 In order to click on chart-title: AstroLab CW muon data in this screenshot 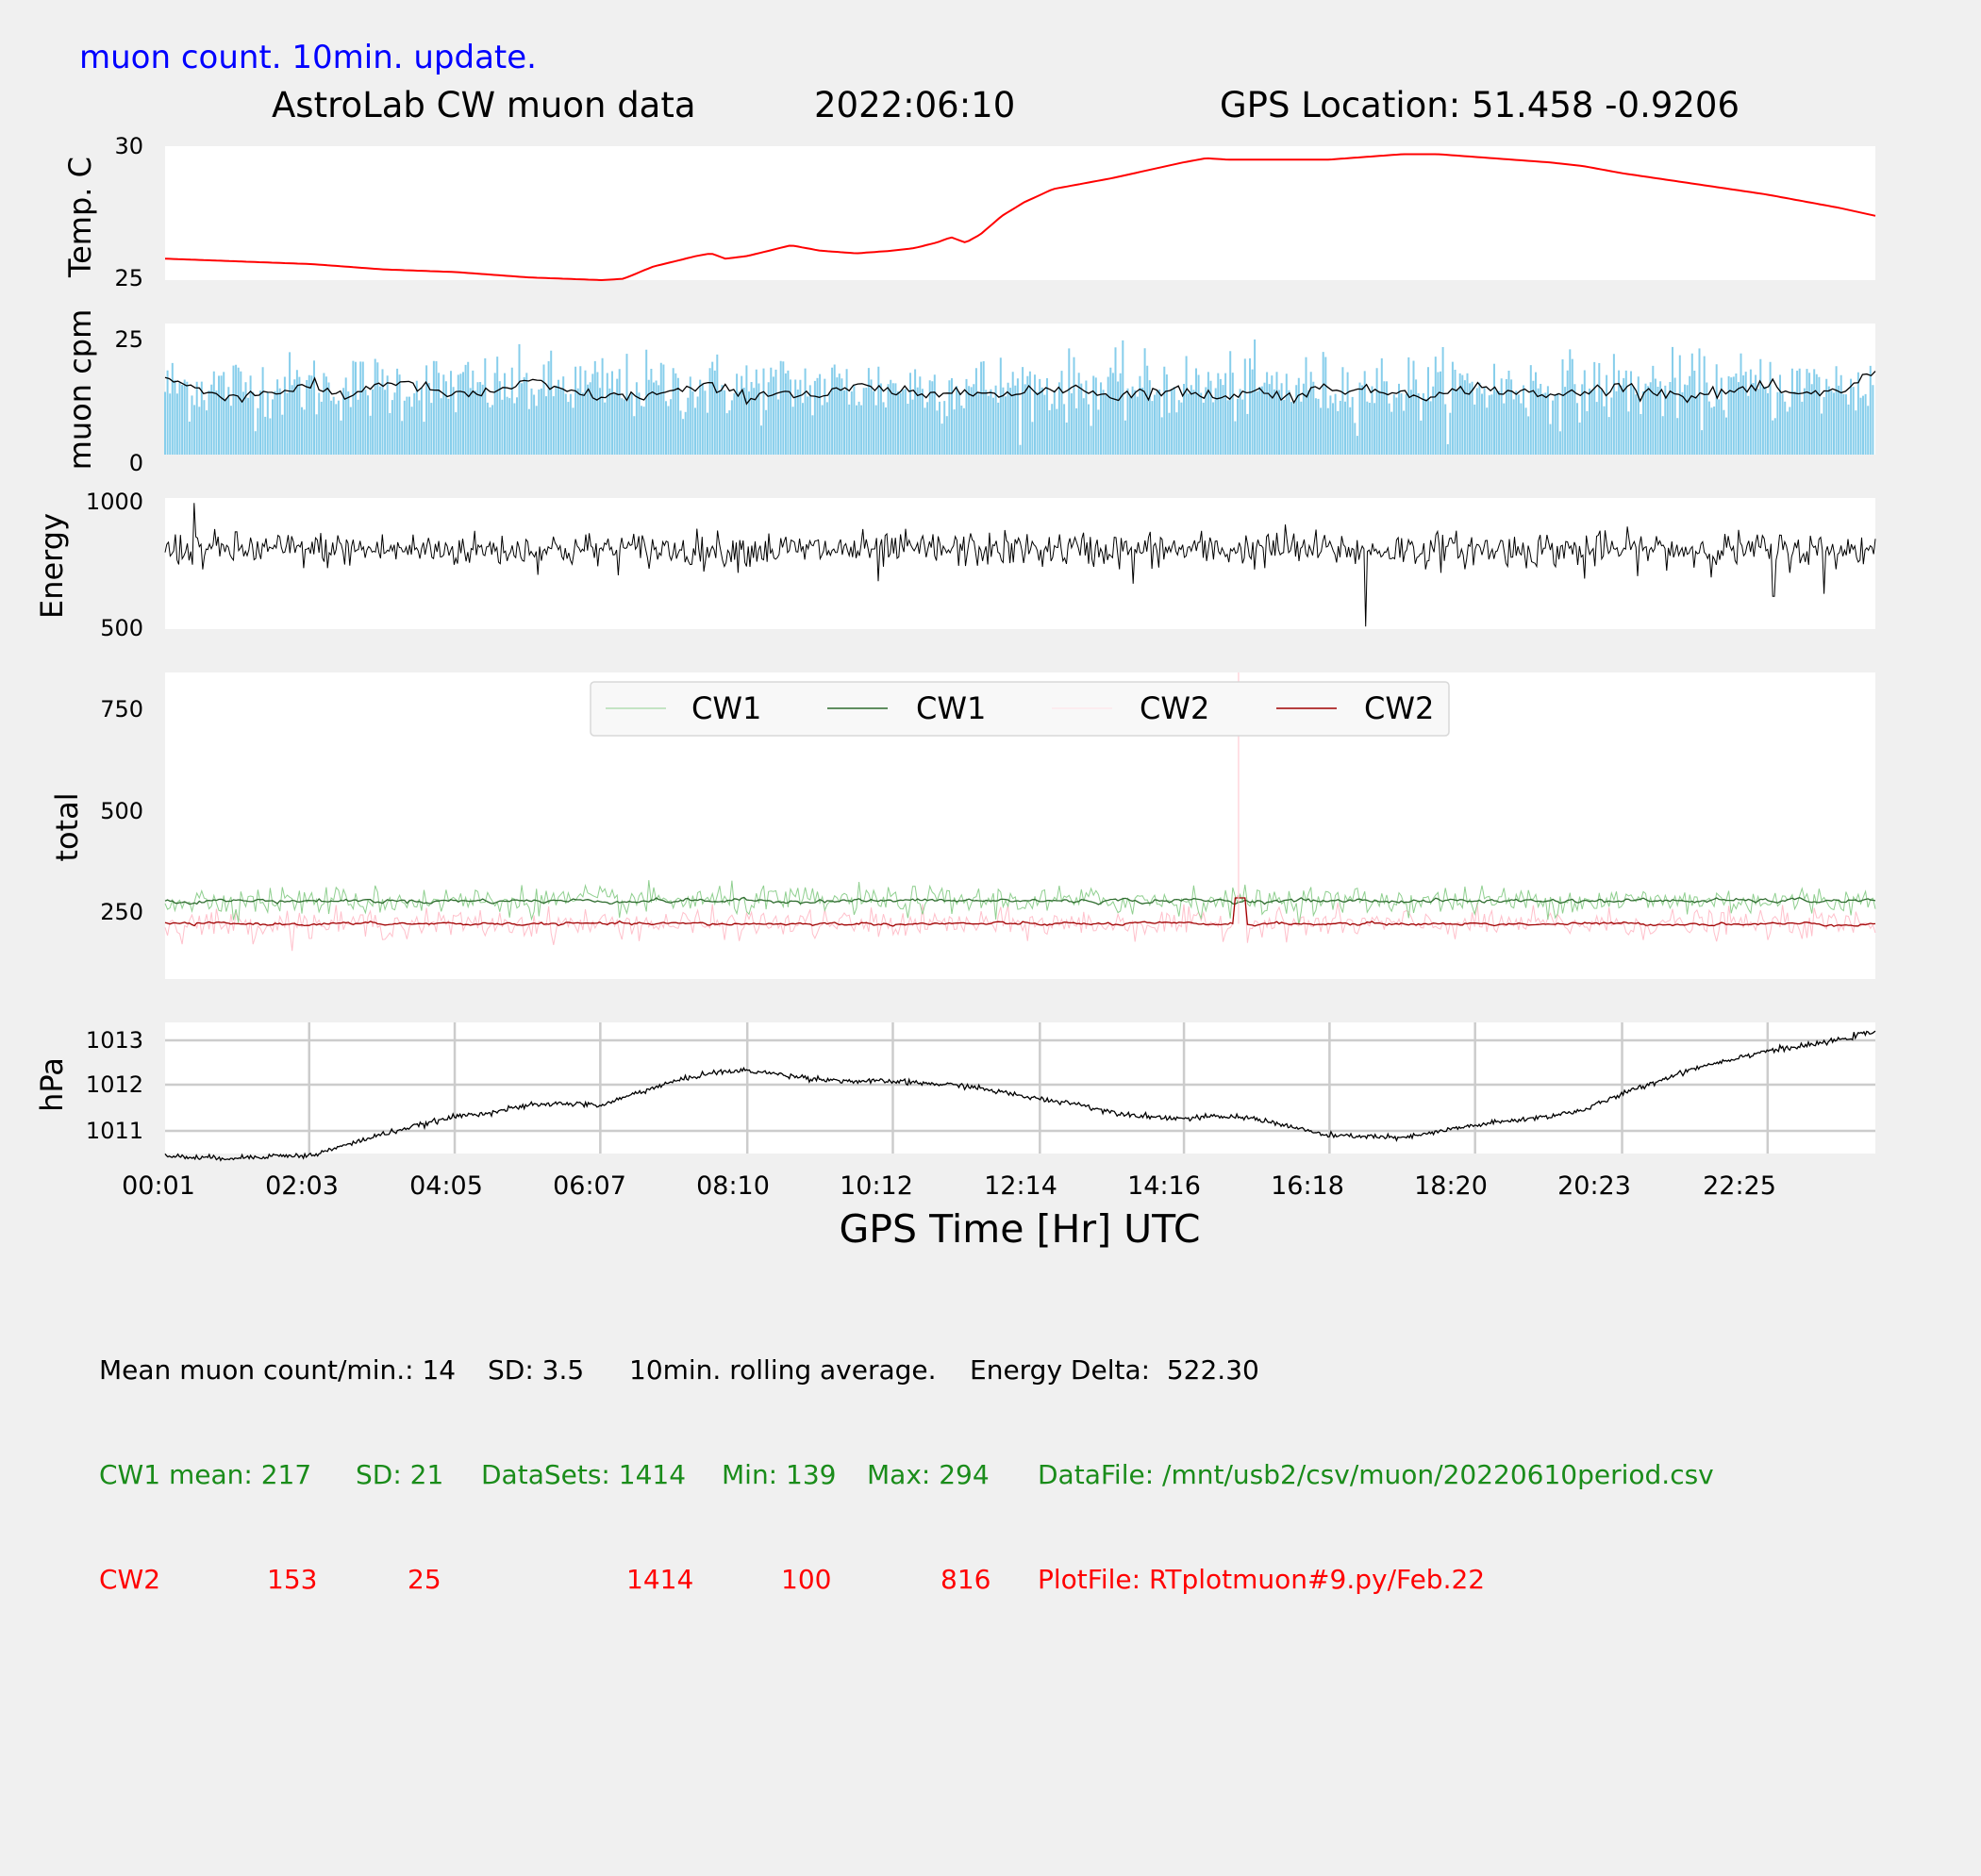, I will do `click(484, 105)`.